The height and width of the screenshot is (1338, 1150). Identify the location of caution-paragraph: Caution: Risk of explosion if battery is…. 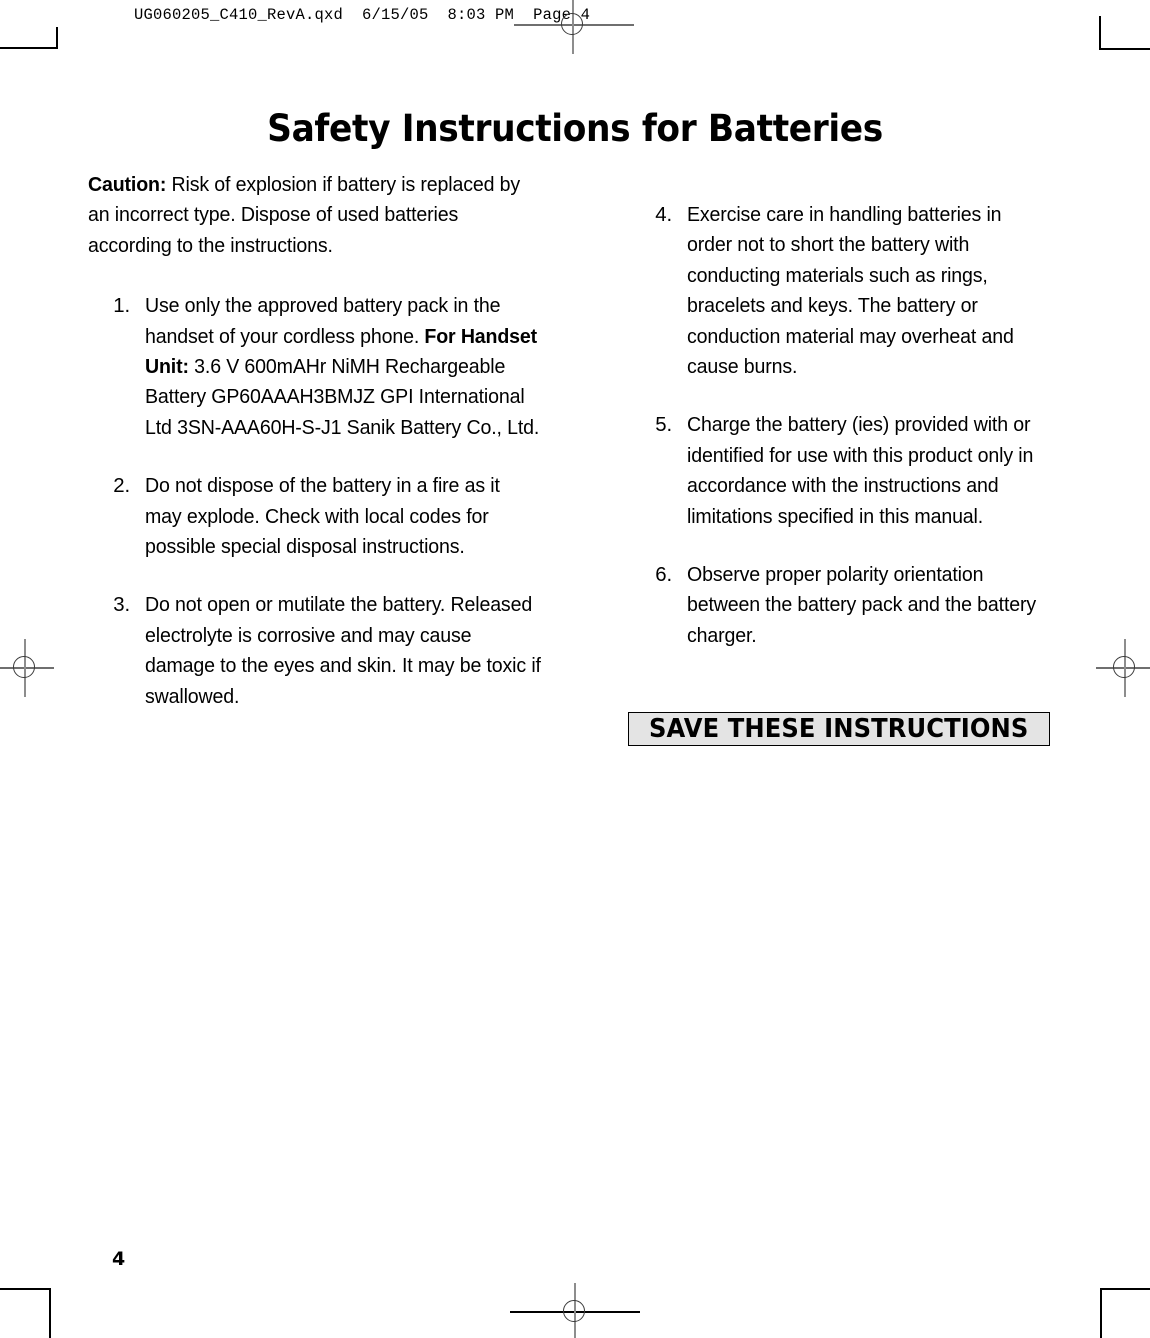
(313, 215).